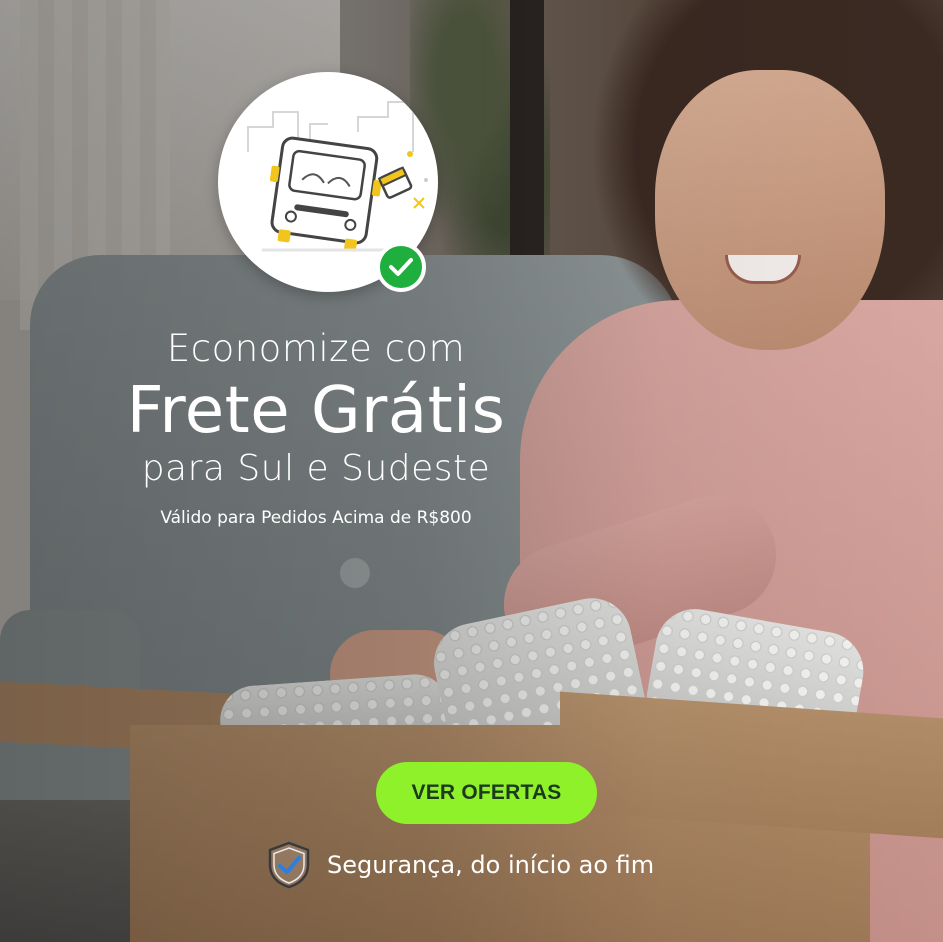 Image resolution: width=943 pixels, height=942 pixels. I want to click on offer-condition: Válido para Pedidos Acima de R$800, so click(316, 518).